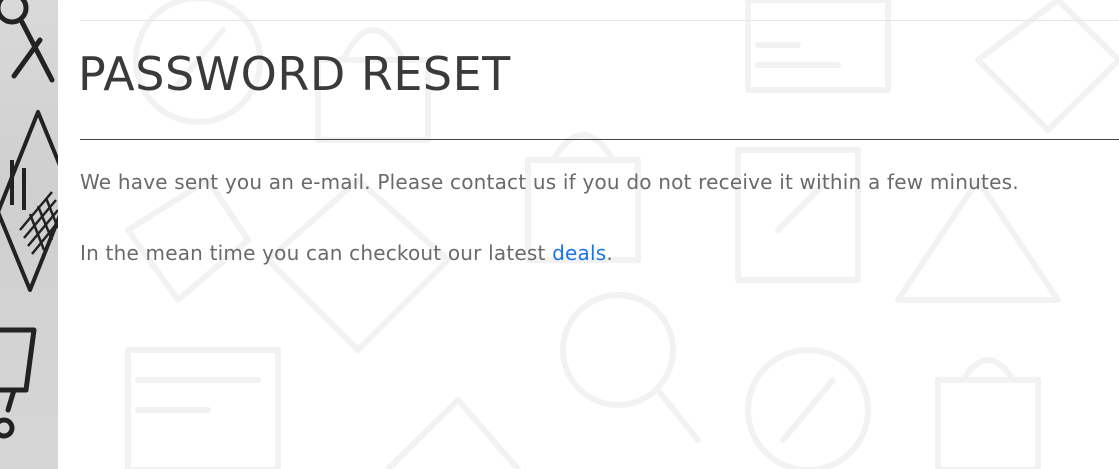  What do you see at coordinates (294, 74) in the screenshot?
I see `page-title: PASSWORD RESET` at bounding box center [294, 74].